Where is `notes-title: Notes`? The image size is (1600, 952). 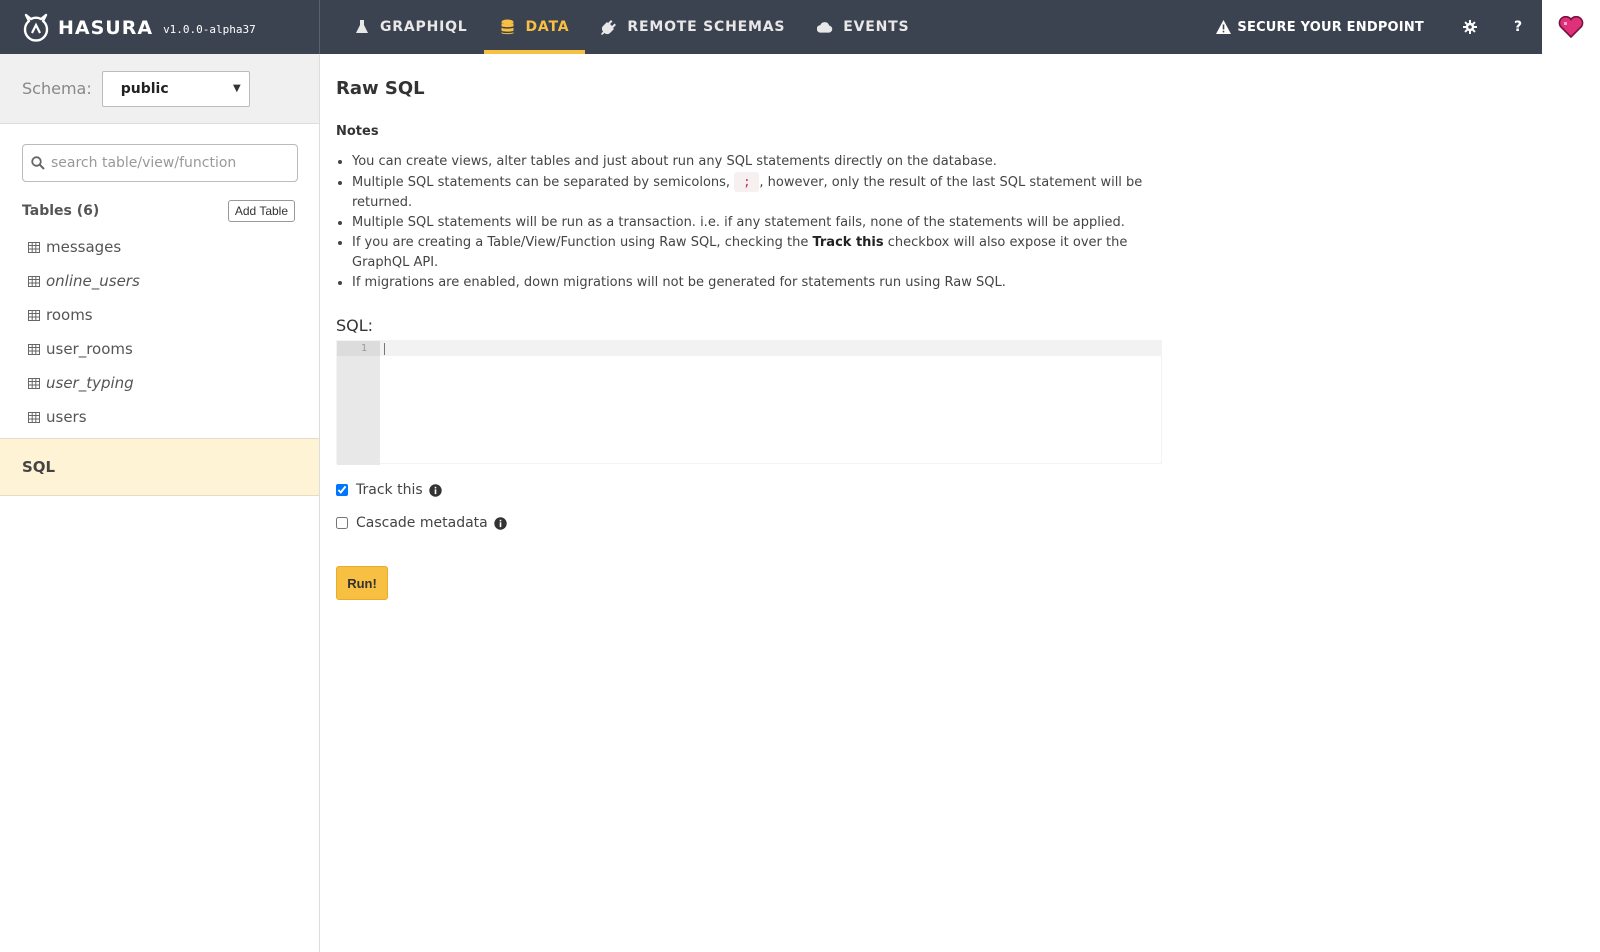
notes-title: Notes is located at coordinates (357, 131).